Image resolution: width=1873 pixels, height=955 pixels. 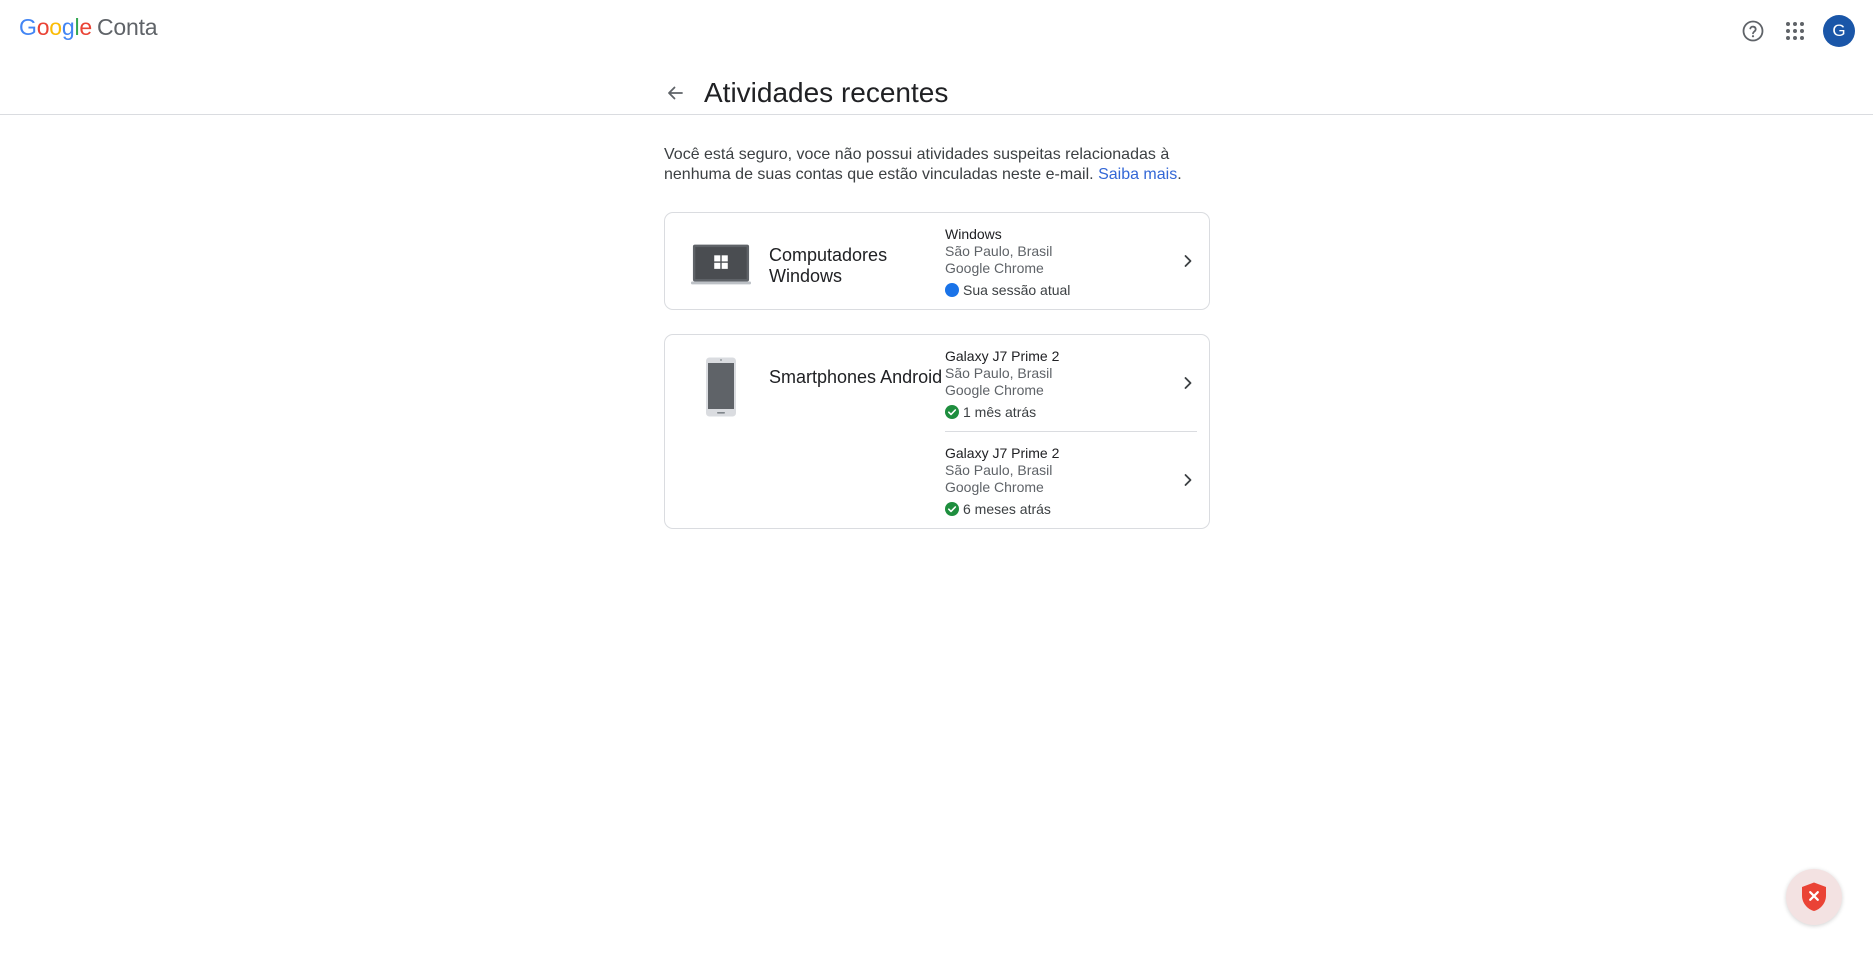 I want to click on google-account-logo: G o o g l e Conta, so click(x=88, y=27).